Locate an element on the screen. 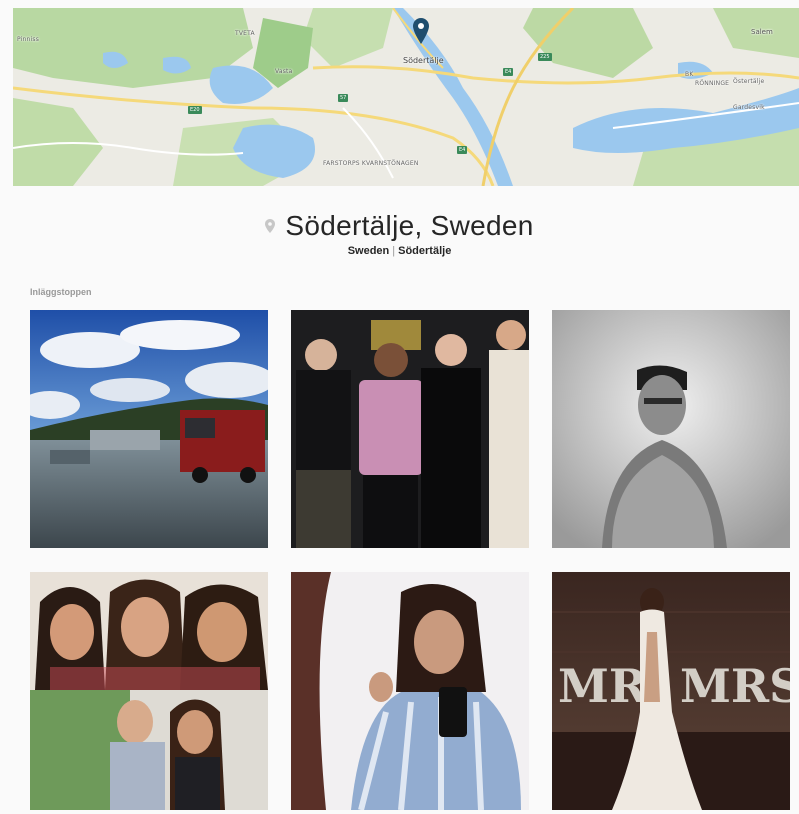  map-label-rastatorps: FARSTORPS KVARNSTÖNAGEN is located at coordinates (371, 163).